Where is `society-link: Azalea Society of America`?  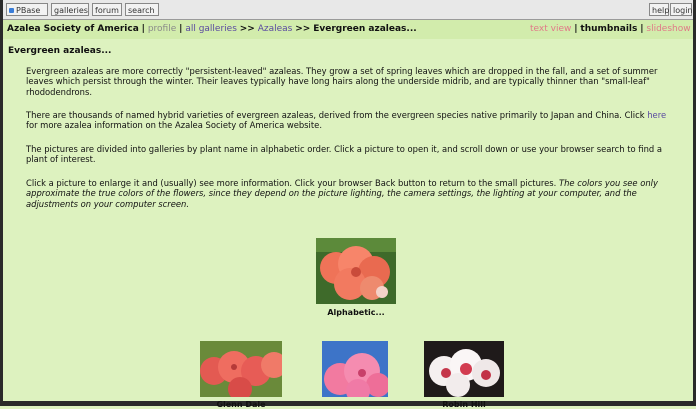 society-link: Azalea Society of America is located at coordinates (73, 29).